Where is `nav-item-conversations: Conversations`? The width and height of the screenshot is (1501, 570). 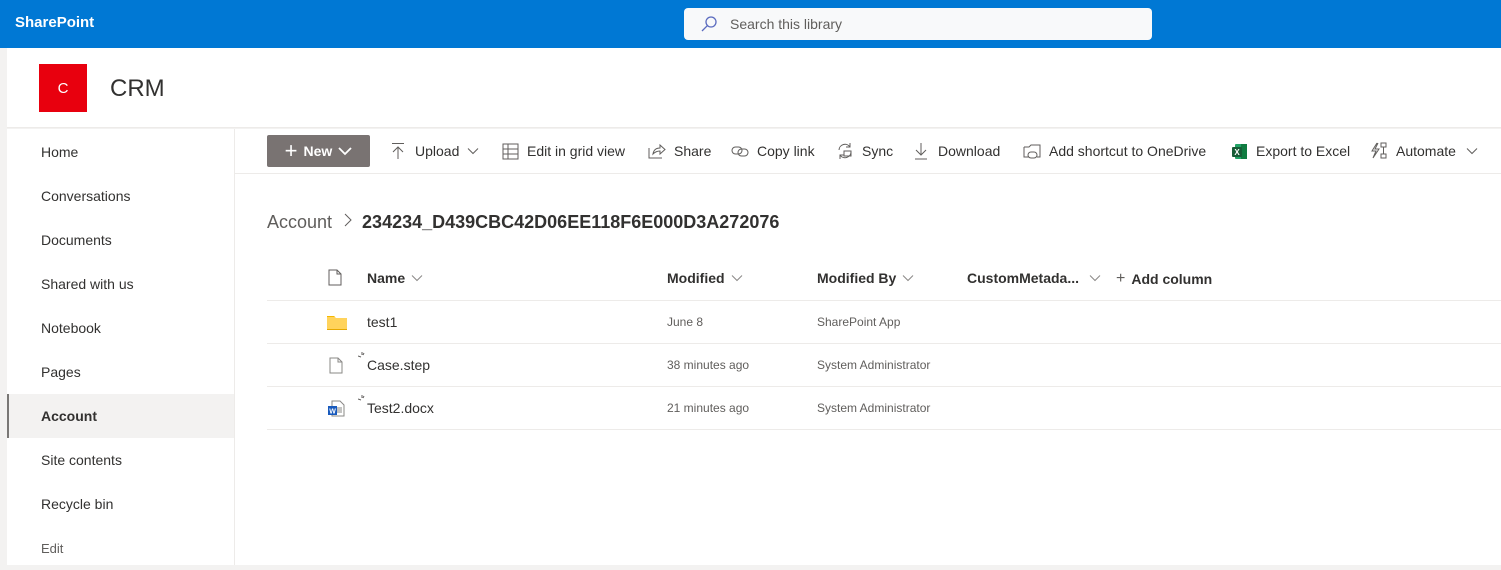
nav-item-conversations: Conversations is located at coordinates (120, 196).